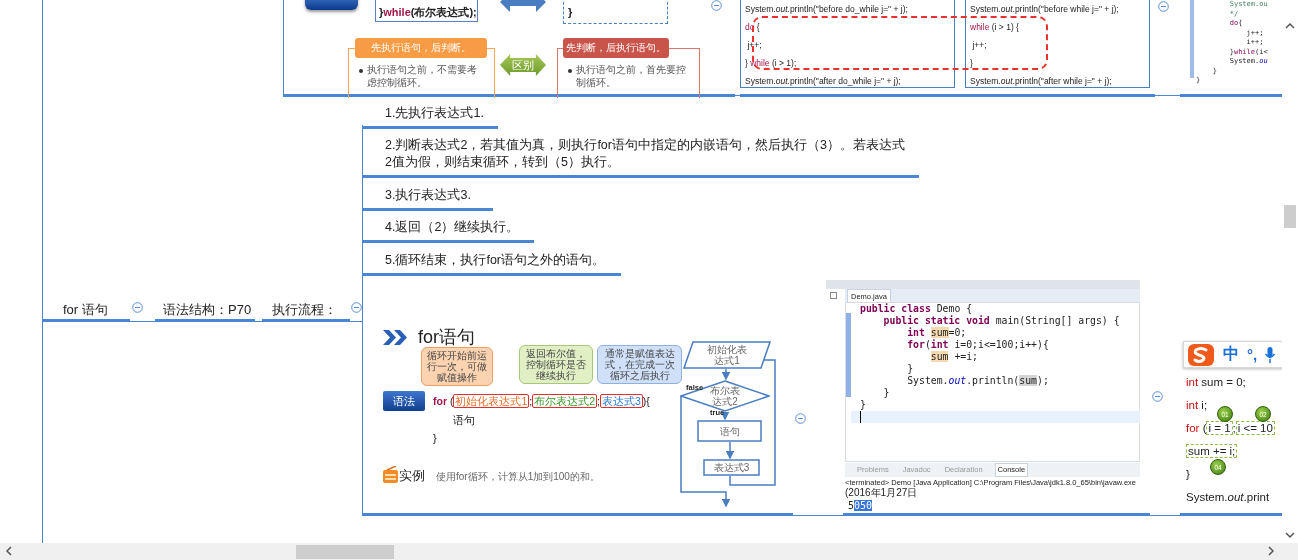  What do you see at coordinates (1228, 497) in the screenshot?
I see `code-line: System.out.print` at bounding box center [1228, 497].